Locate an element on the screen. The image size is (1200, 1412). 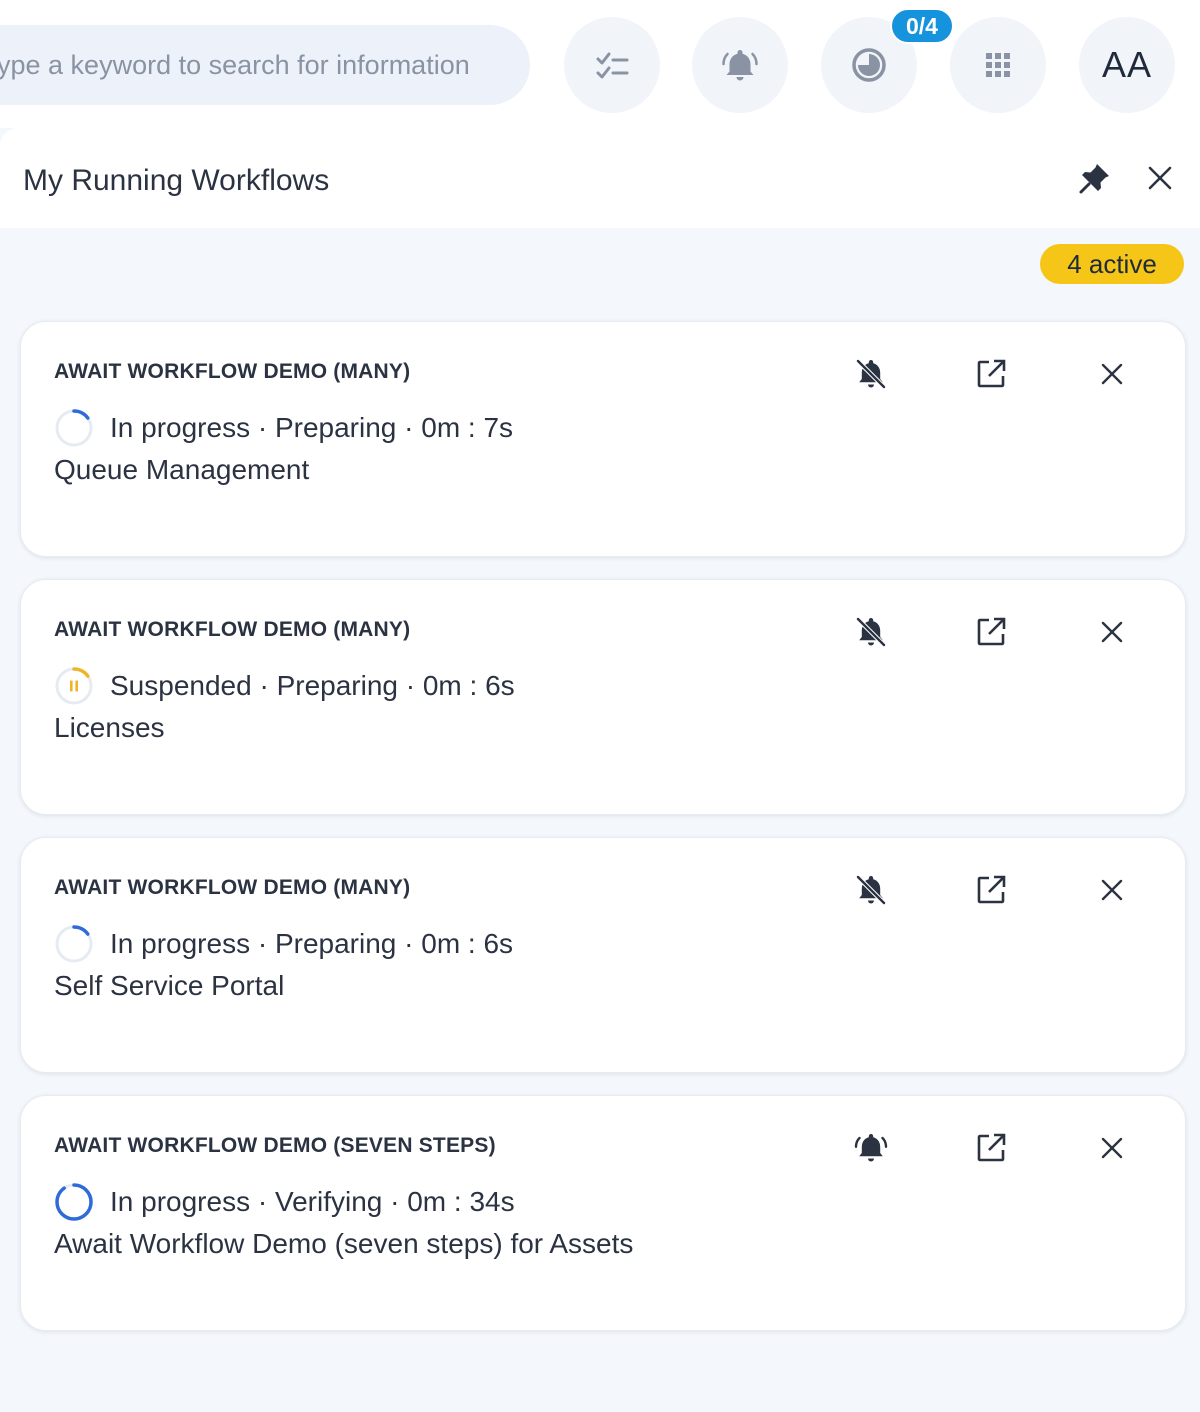
tasks-button is located at coordinates (612, 65).